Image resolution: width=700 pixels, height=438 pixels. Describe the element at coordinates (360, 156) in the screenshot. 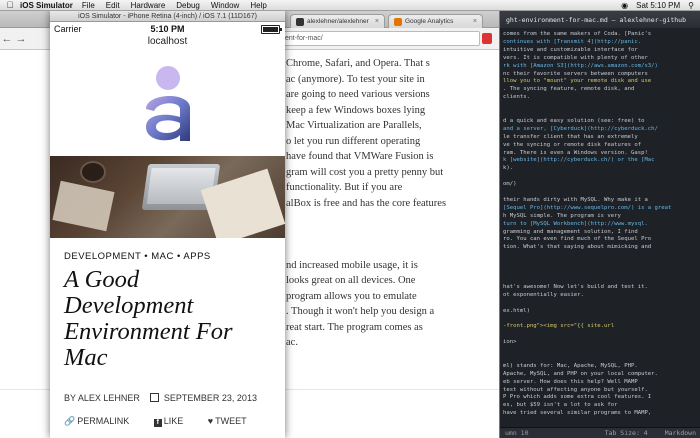

I see `article-line: have found that VMWare Fusion is` at that location.